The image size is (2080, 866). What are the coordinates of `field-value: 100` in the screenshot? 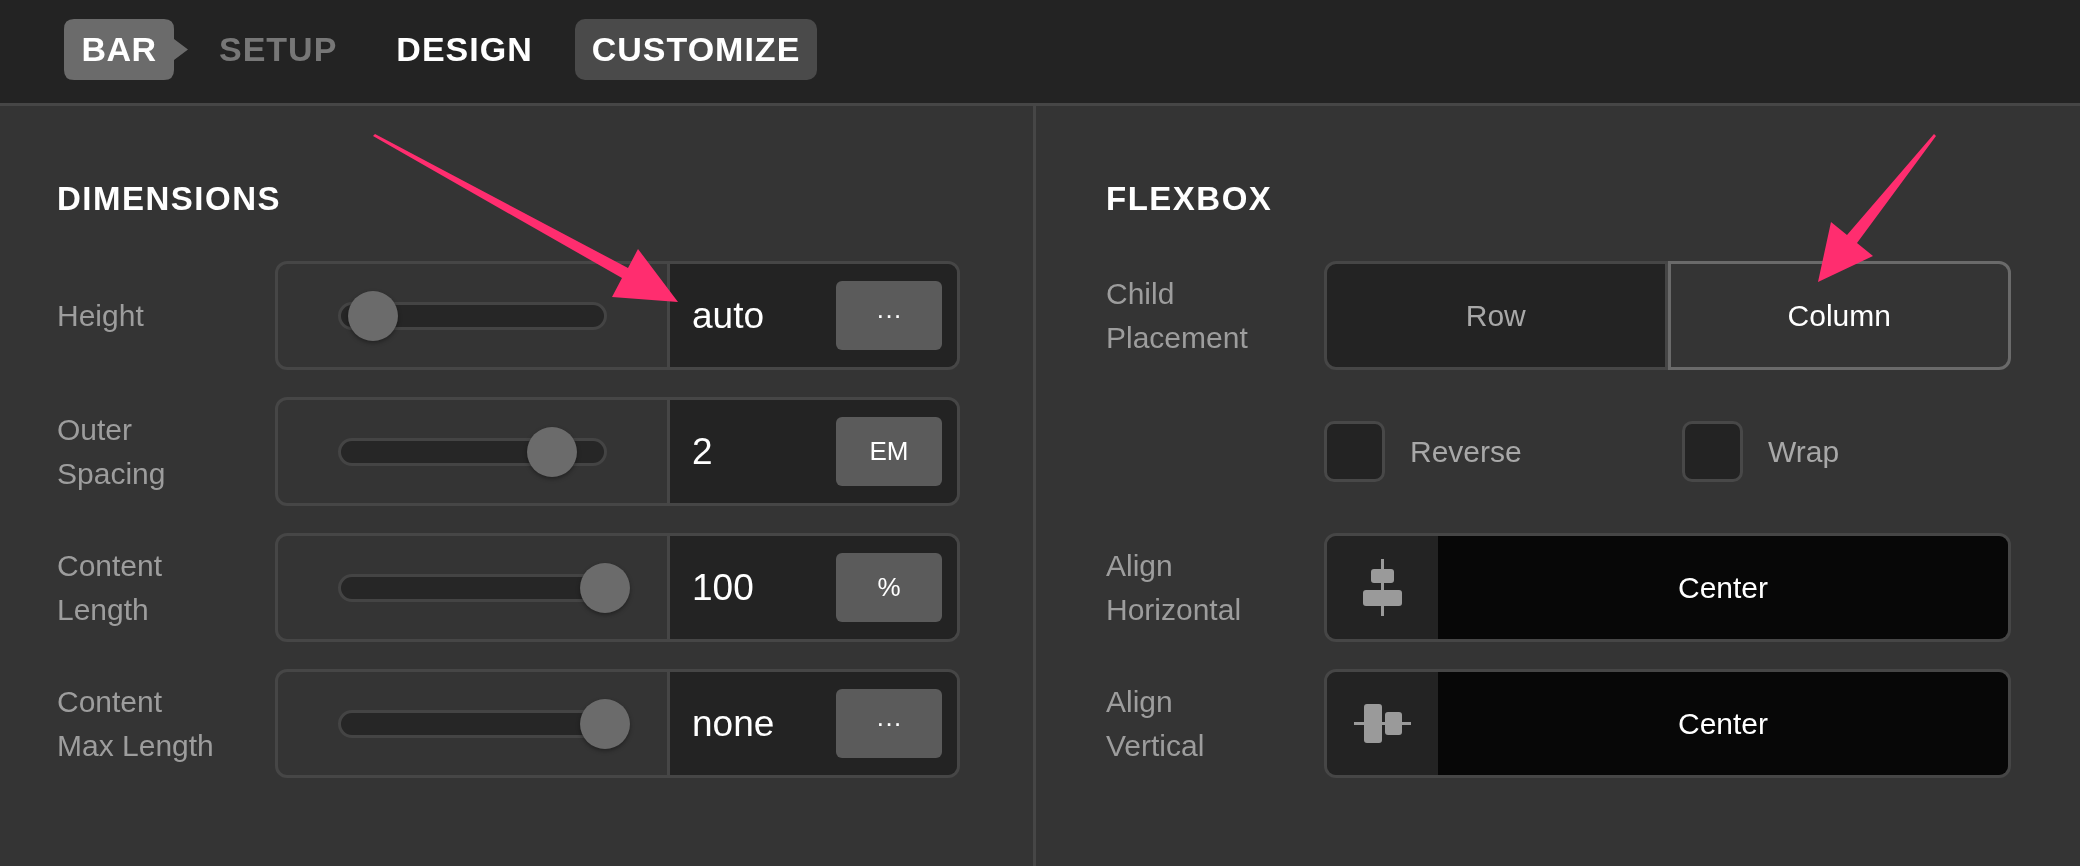 It's located at (723, 587).